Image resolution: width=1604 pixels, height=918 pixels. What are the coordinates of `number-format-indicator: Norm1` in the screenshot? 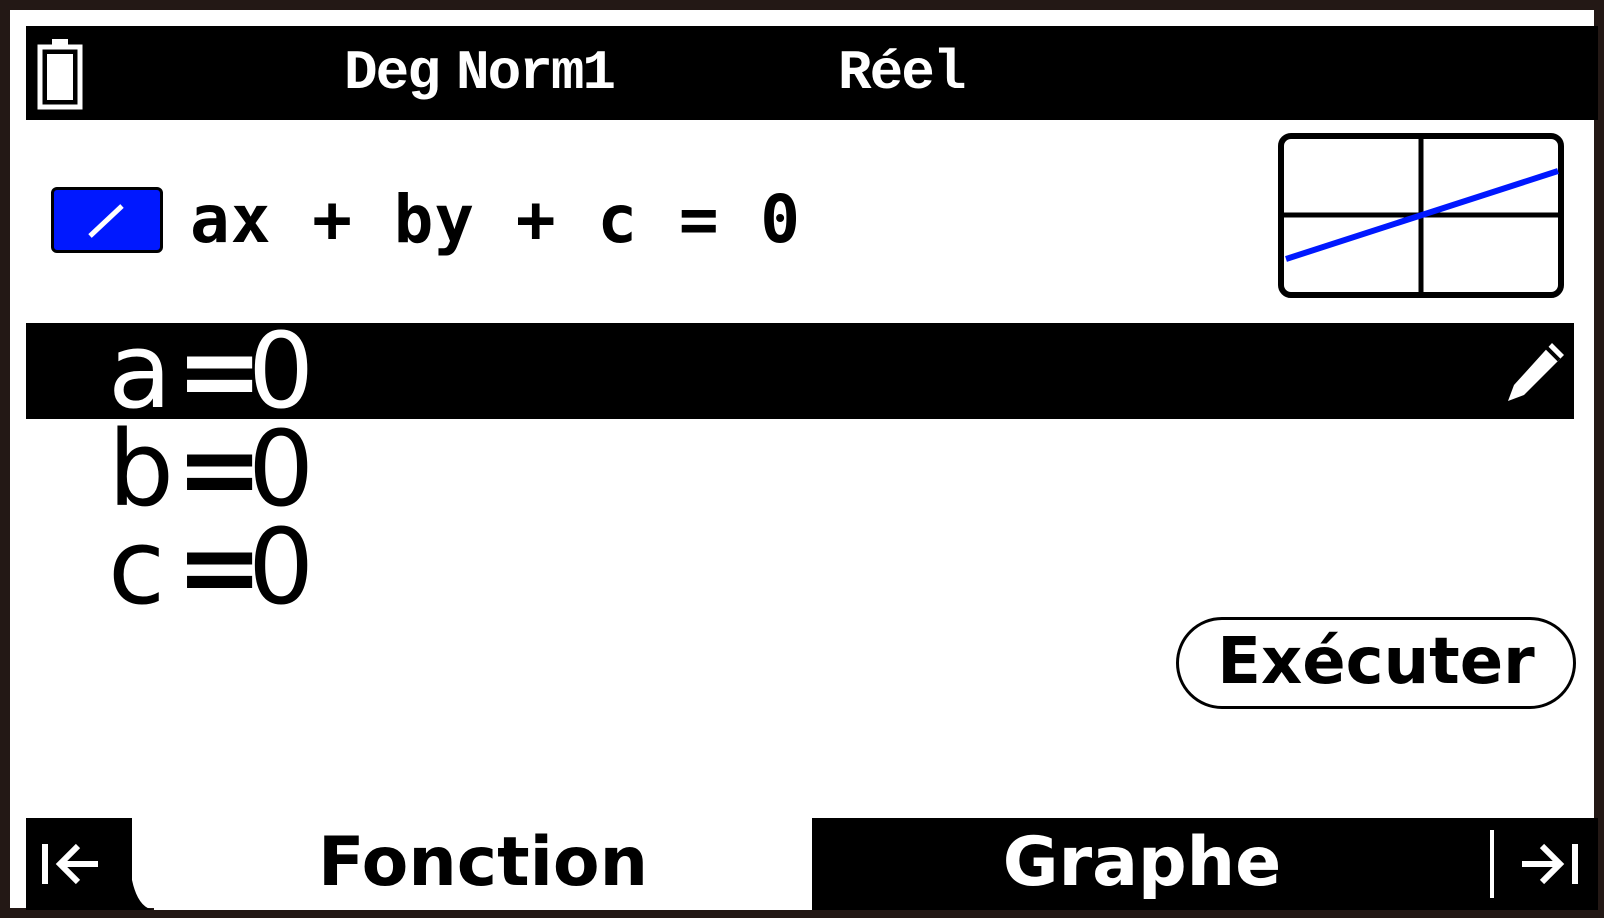 It's located at (536, 73).